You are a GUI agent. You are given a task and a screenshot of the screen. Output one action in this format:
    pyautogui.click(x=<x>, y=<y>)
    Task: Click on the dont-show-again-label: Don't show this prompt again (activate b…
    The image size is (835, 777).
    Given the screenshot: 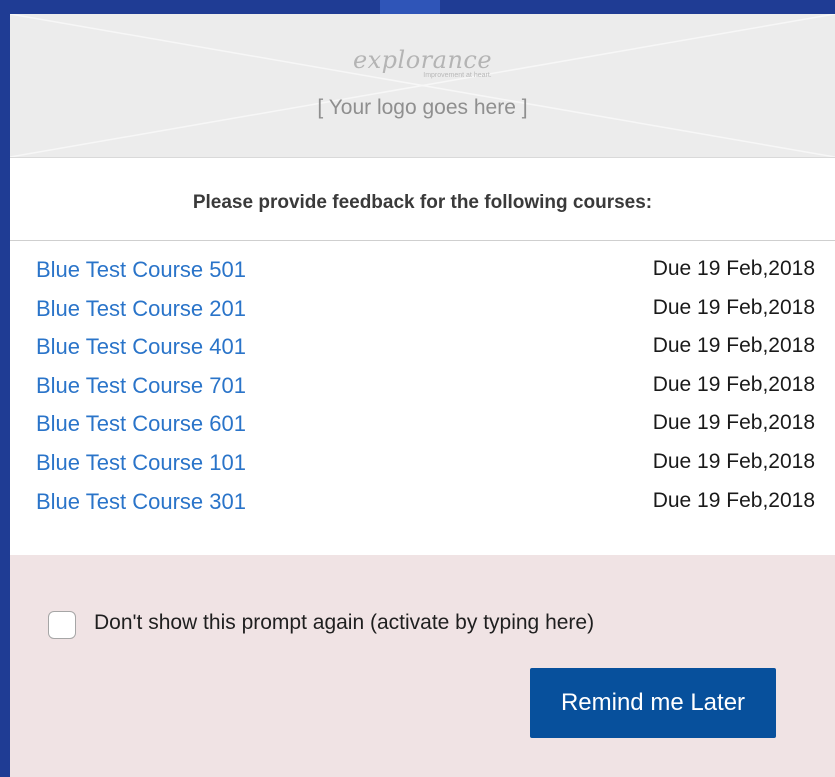 What is the action you would take?
    pyautogui.click(x=344, y=623)
    